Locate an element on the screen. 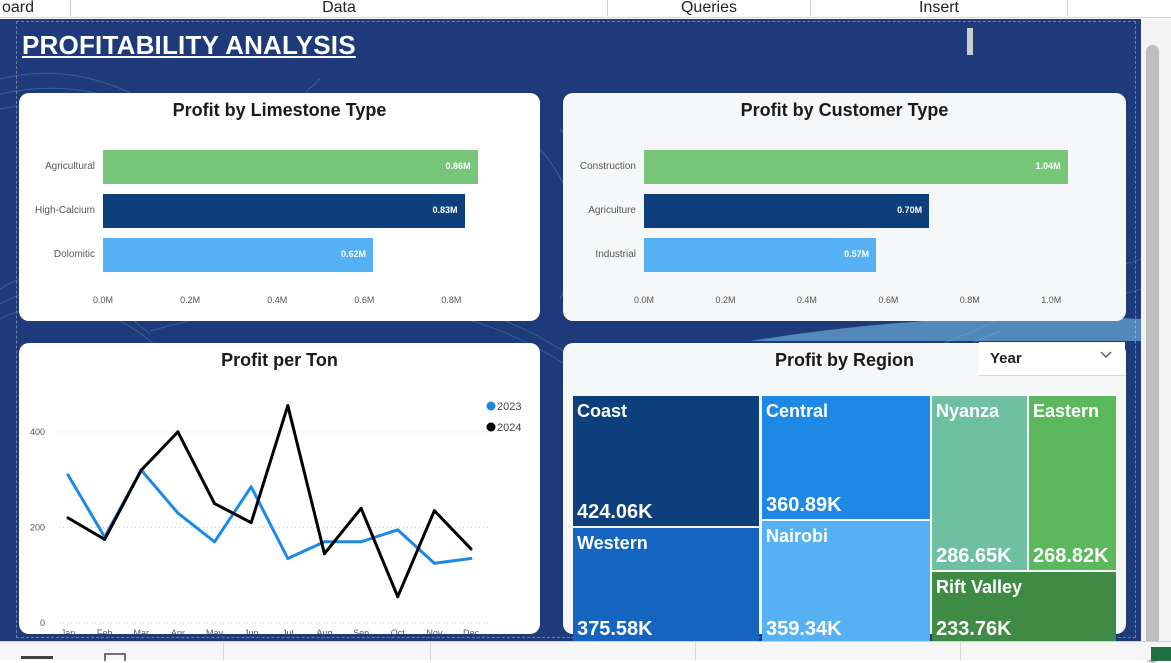  x-tick-label: Jan is located at coordinates (68, 631).